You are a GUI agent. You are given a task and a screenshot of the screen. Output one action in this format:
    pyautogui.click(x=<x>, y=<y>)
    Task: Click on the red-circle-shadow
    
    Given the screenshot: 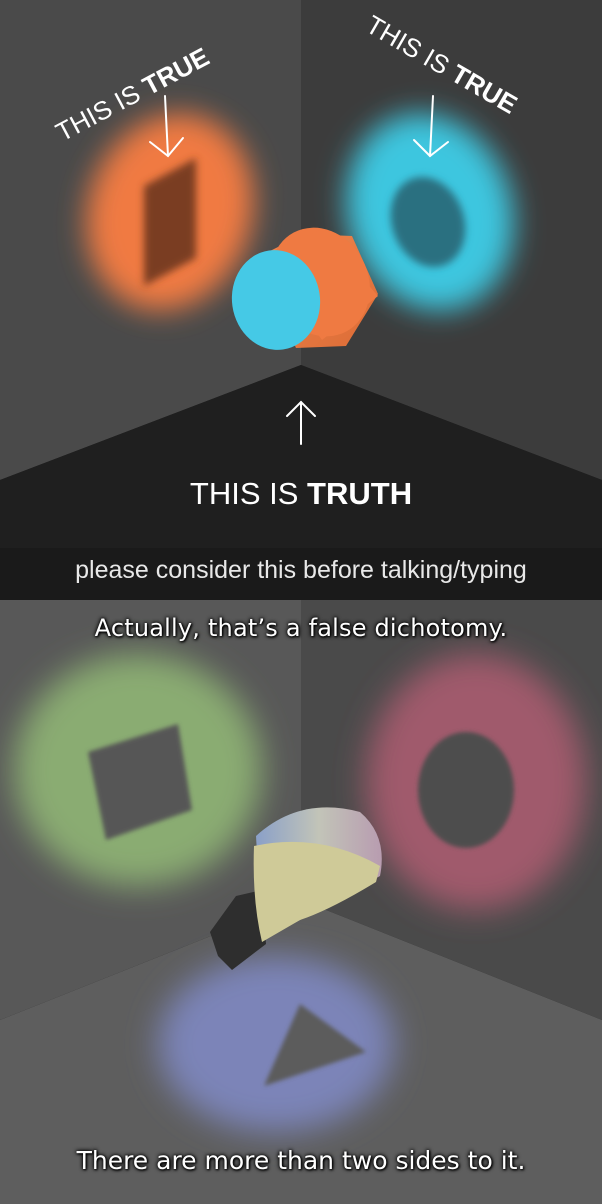 What is the action you would take?
    pyautogui.click(x=466, y=790)
    